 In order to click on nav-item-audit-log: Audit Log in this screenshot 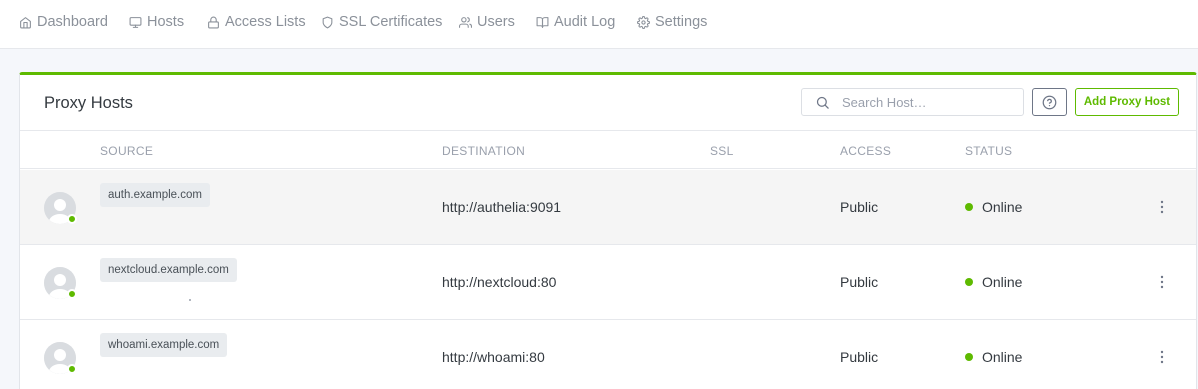, I will do `click(575, 22)`.